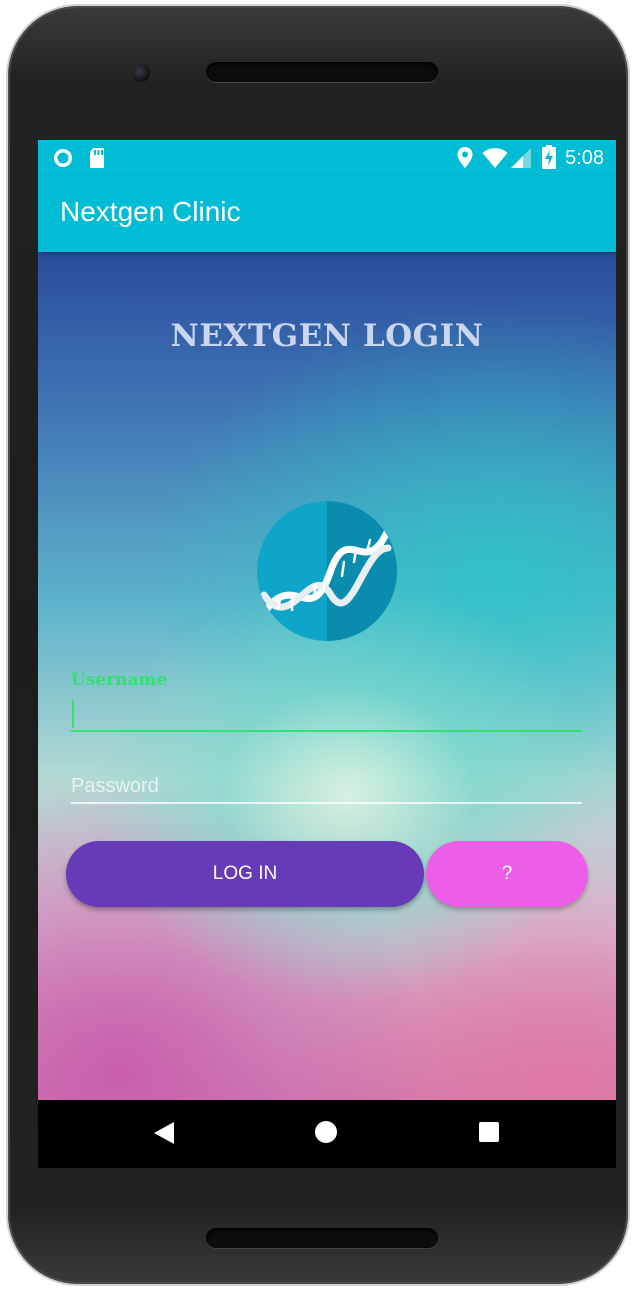 Image resolution: width=642 pixels, height=1294 pixels. What do you see at coordinates (119, 680) in the screenshot?
I see `username-label: Username` at bounding box center [119, 680].